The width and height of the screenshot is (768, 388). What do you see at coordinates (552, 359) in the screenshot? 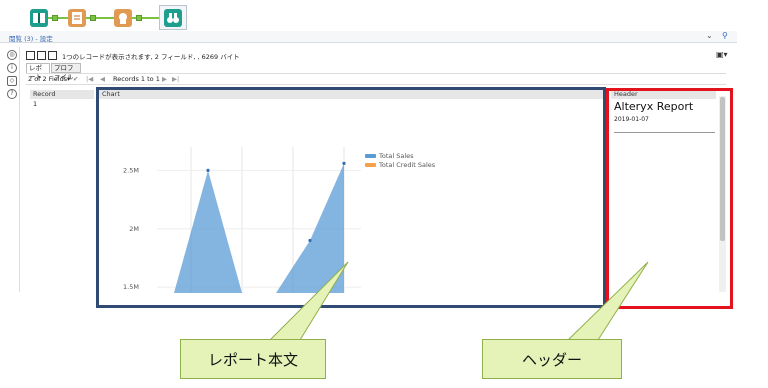
I see `callout-header: ヘッダー` at bounding box center [552, 359].